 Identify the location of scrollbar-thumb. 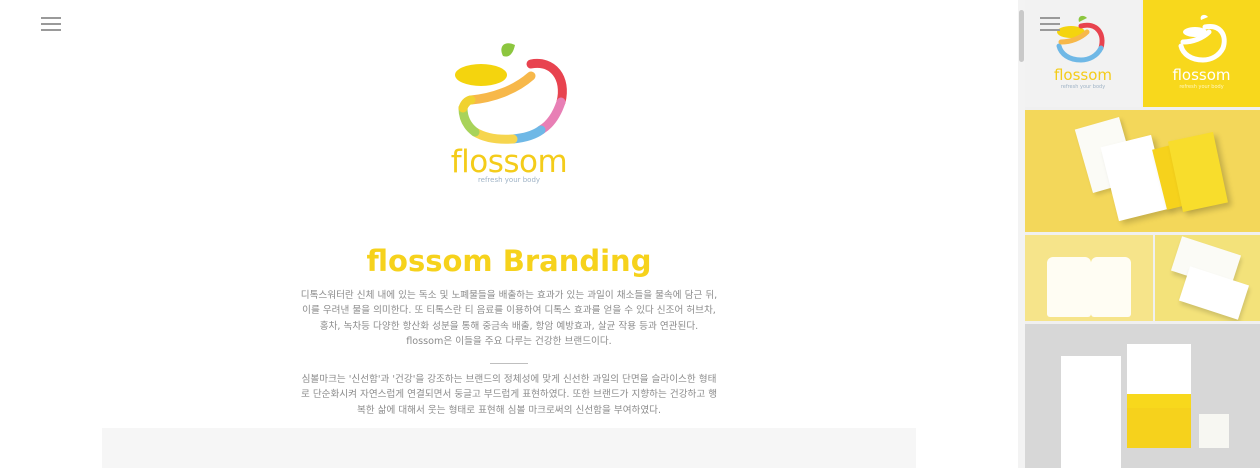
(1021, 36).